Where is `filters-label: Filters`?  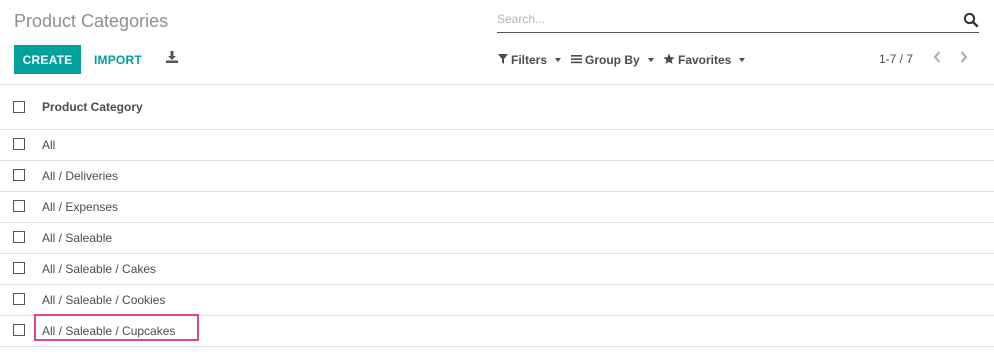
filters-label: Filters is located at coordinates (529, 60).